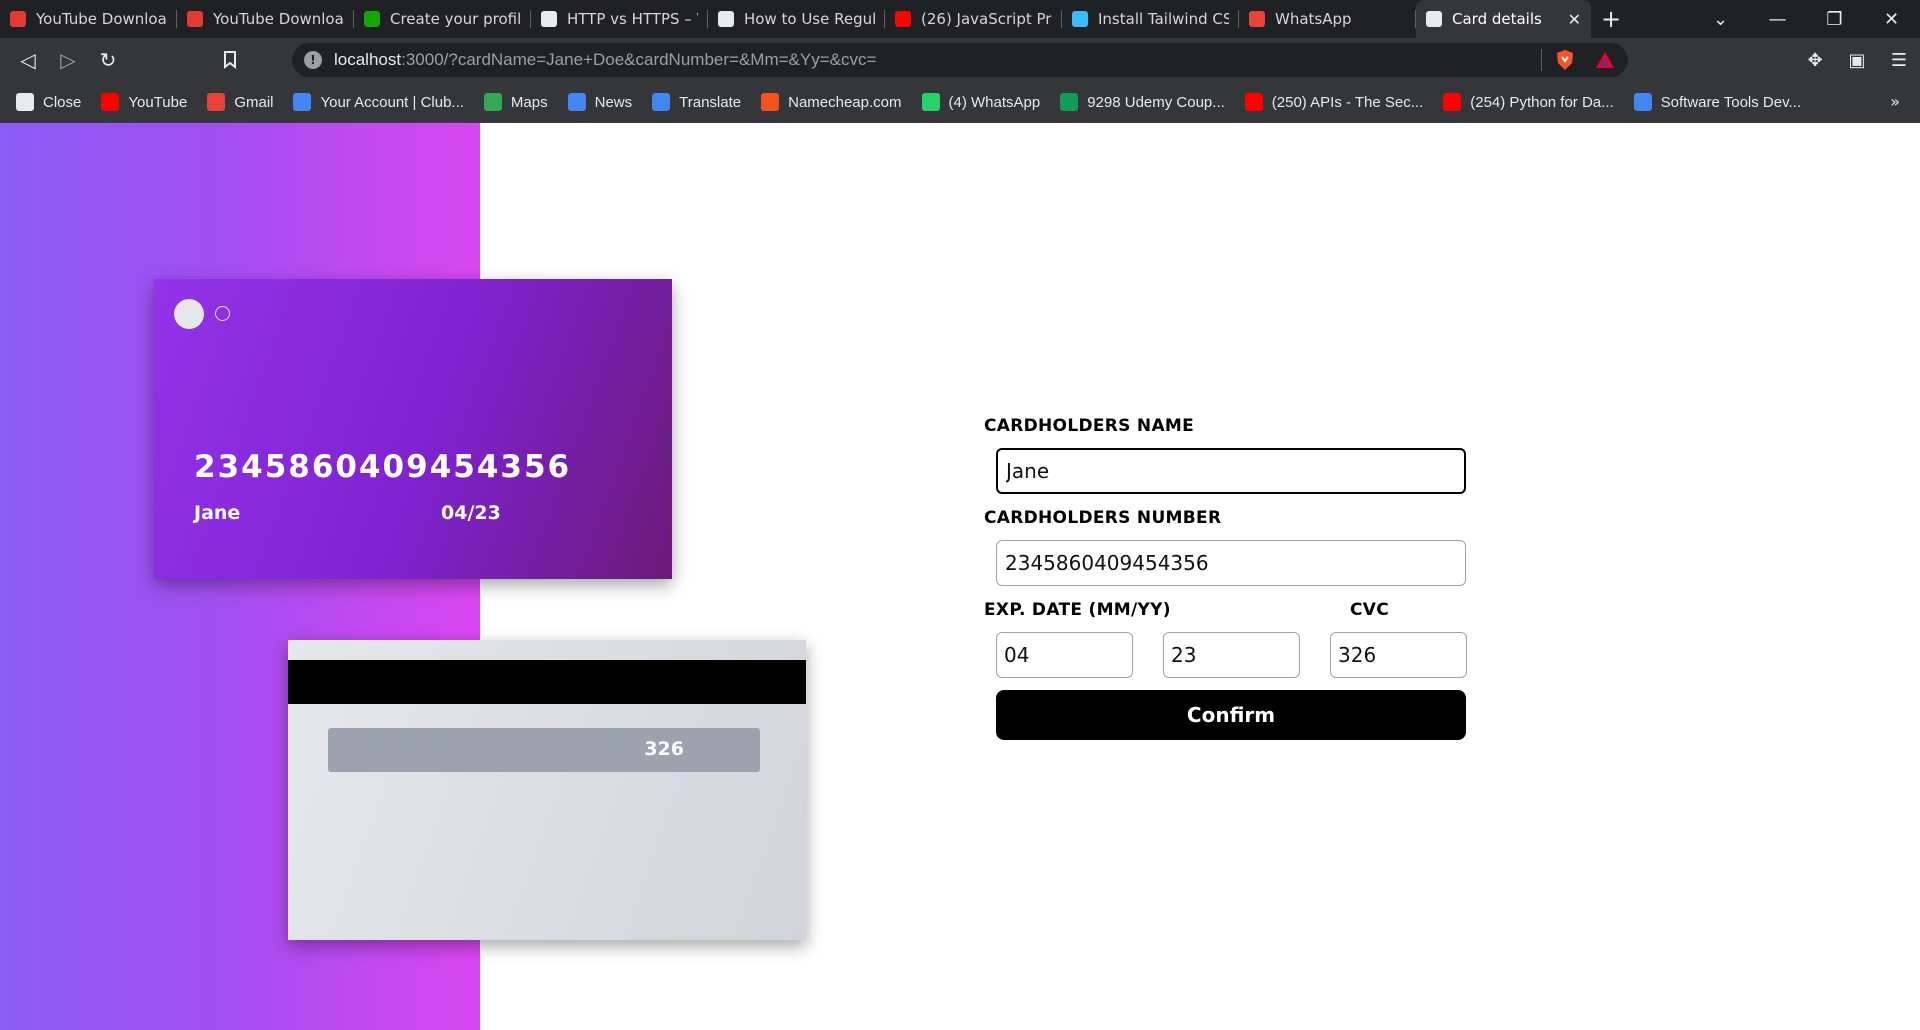 The image size is (1920, 1030). I want to click on bookmark-label: Namecheap.com, so click(845, 102).